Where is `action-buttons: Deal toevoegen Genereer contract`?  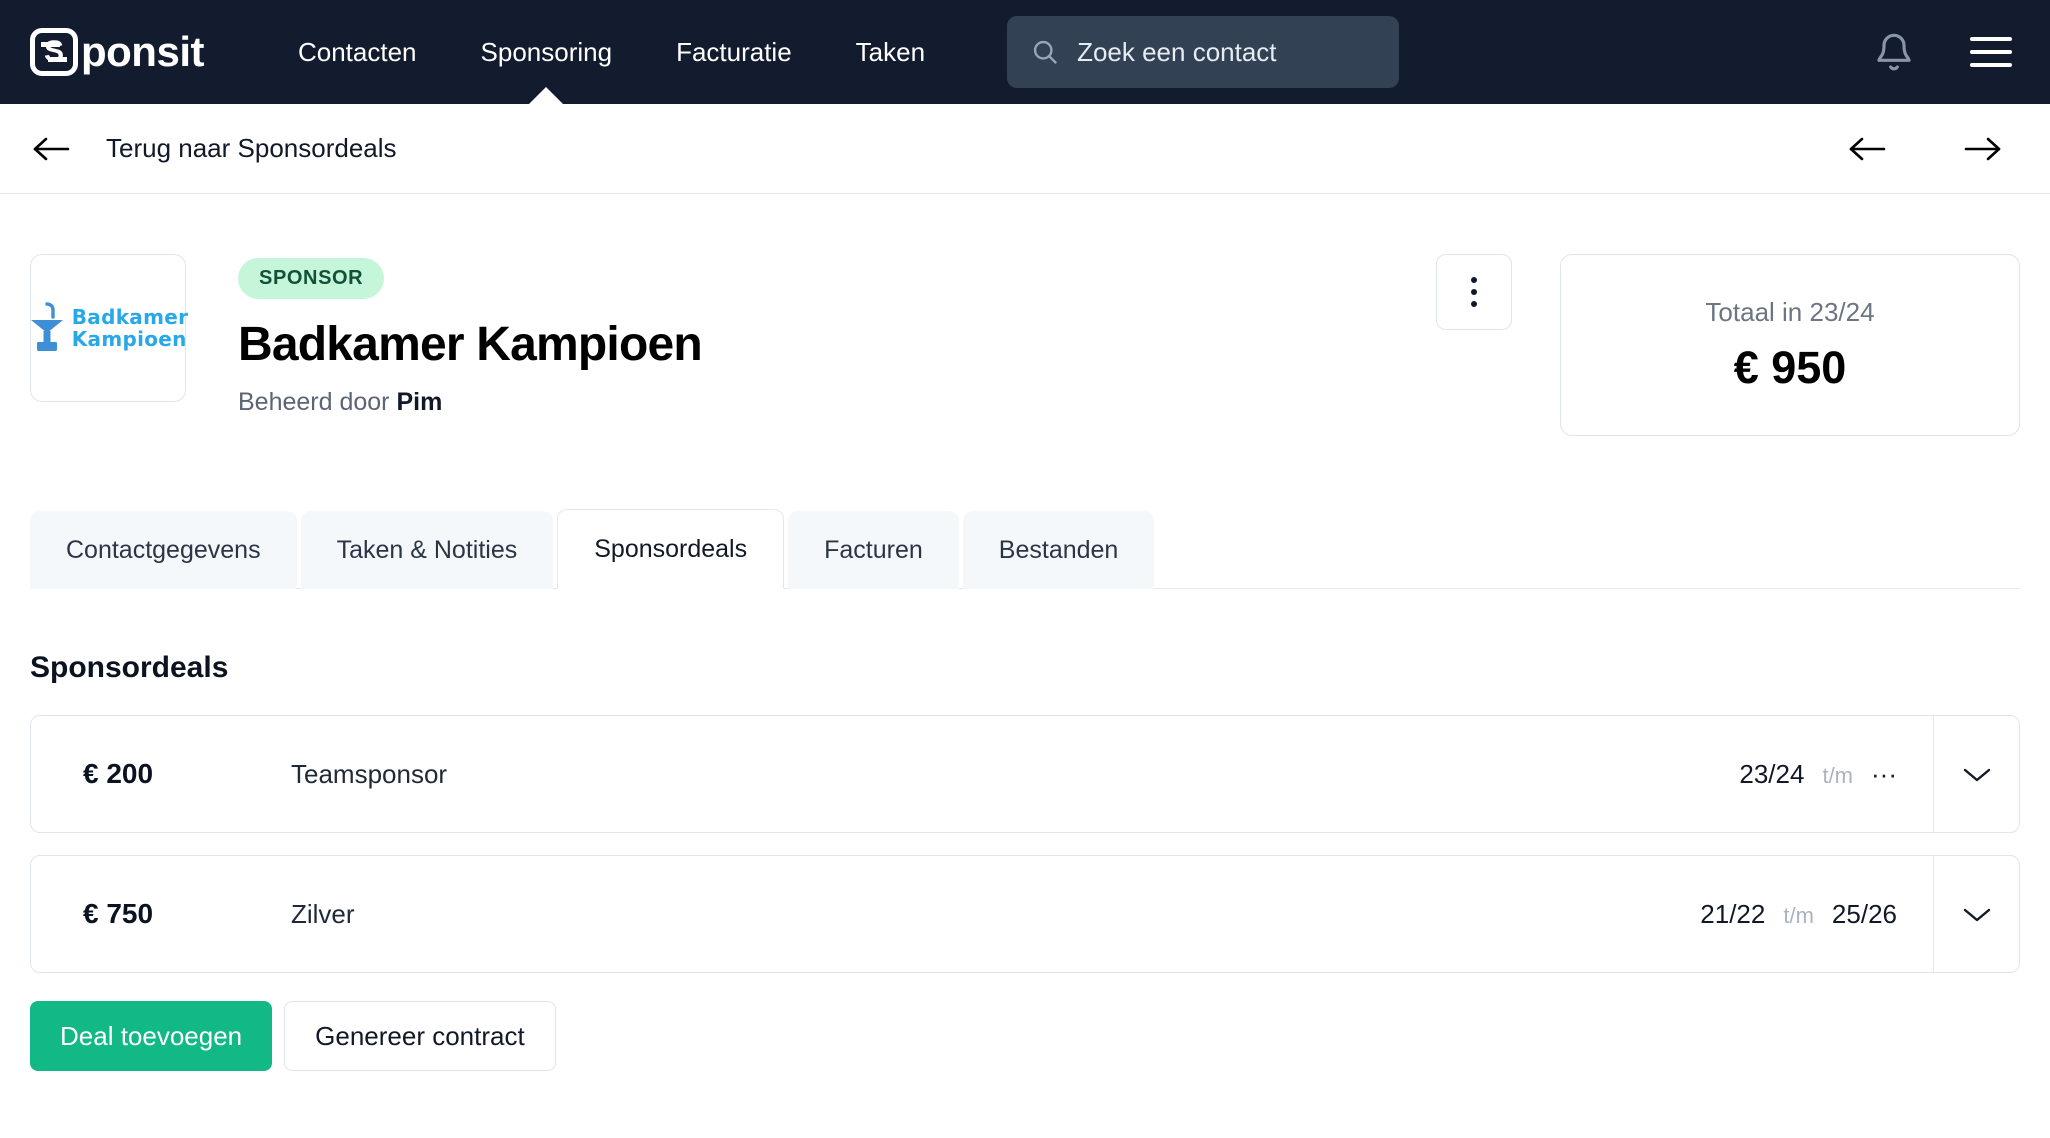 action-buttons: Deal toevoegen Genereer contract is located at coordinates (1025, 1036).